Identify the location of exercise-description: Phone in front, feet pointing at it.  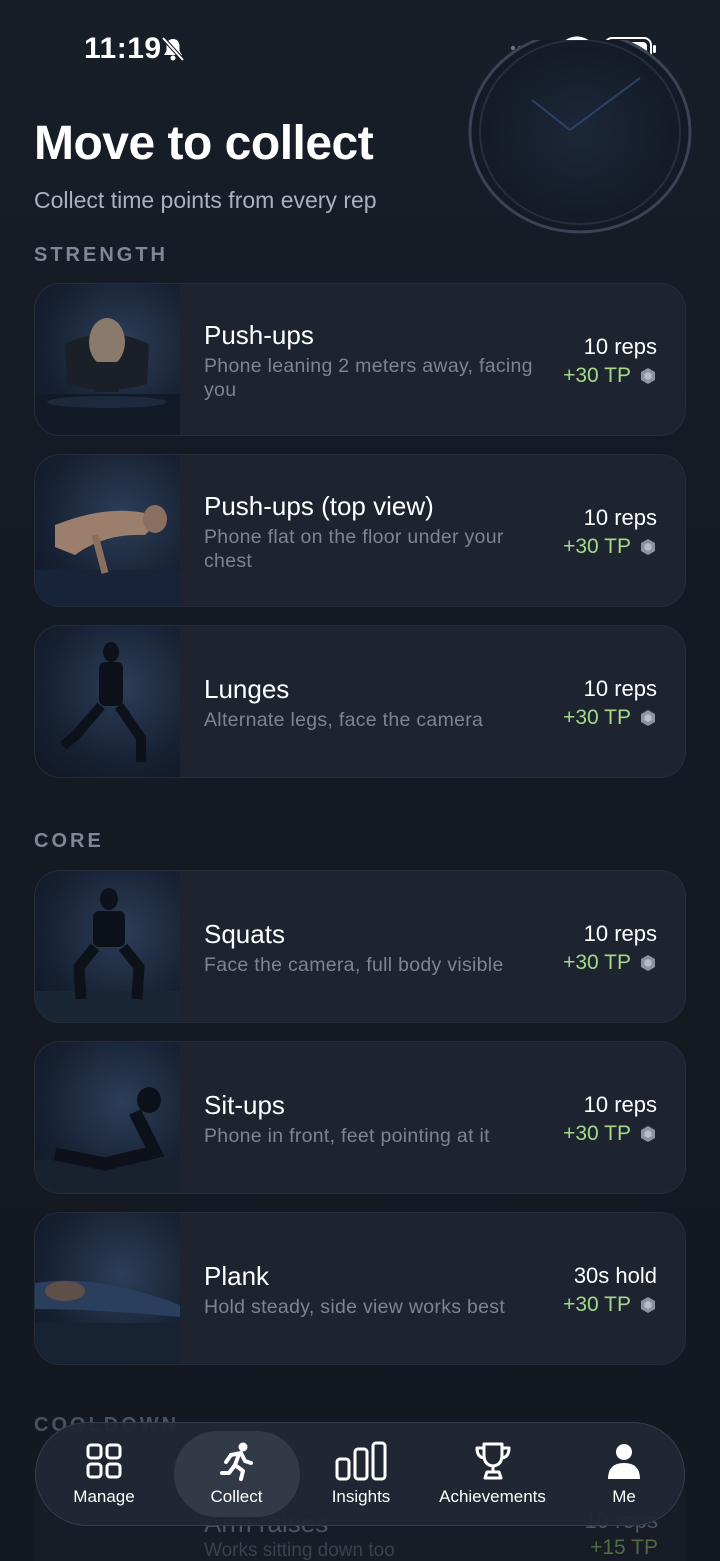
(347, 1136).